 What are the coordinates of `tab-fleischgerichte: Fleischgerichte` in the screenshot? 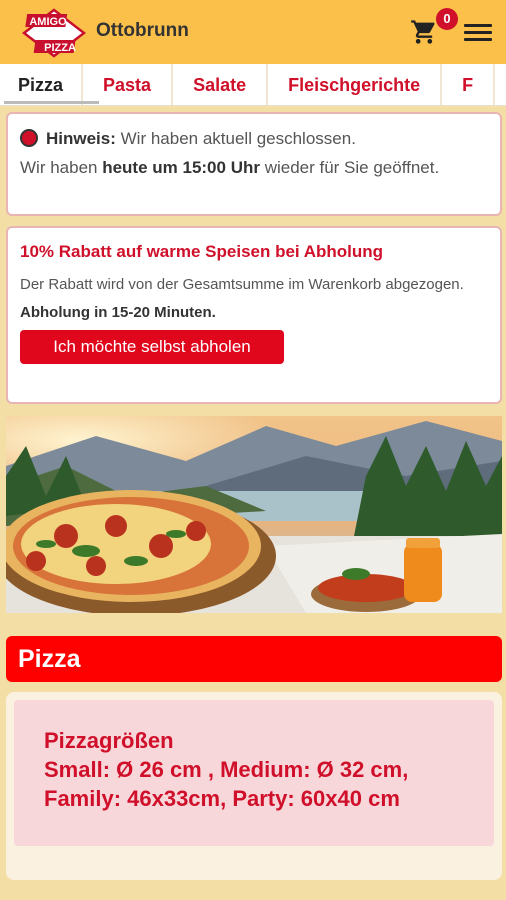 It's located at (355, 84).